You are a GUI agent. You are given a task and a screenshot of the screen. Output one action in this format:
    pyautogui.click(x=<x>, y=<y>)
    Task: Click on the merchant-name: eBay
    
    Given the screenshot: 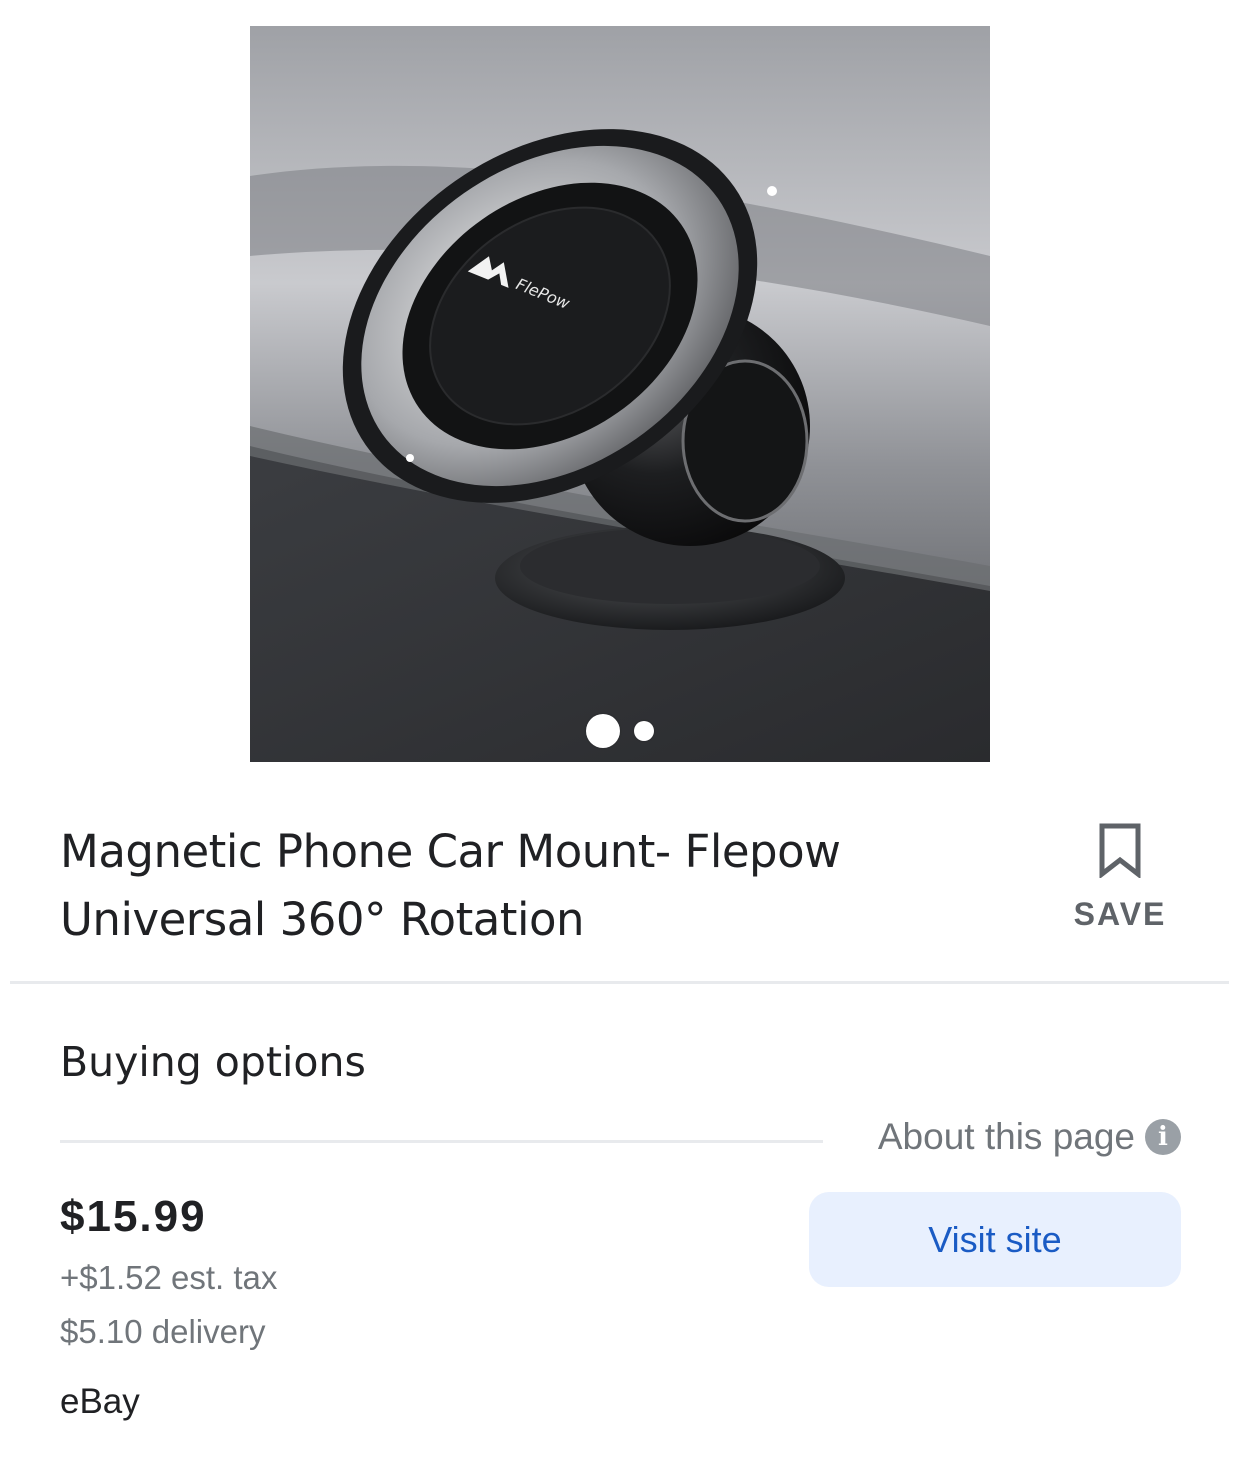 What is the action you would take?
    pyautogui.click(x=100, y=1401)
    